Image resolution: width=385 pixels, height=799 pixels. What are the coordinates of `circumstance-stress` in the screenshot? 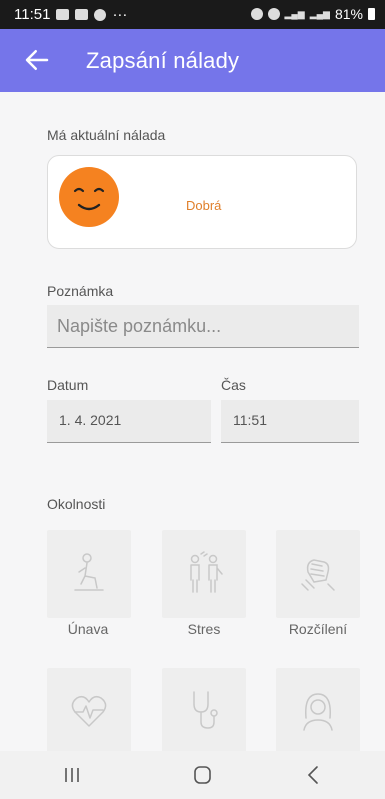 It's located at (204, 574).